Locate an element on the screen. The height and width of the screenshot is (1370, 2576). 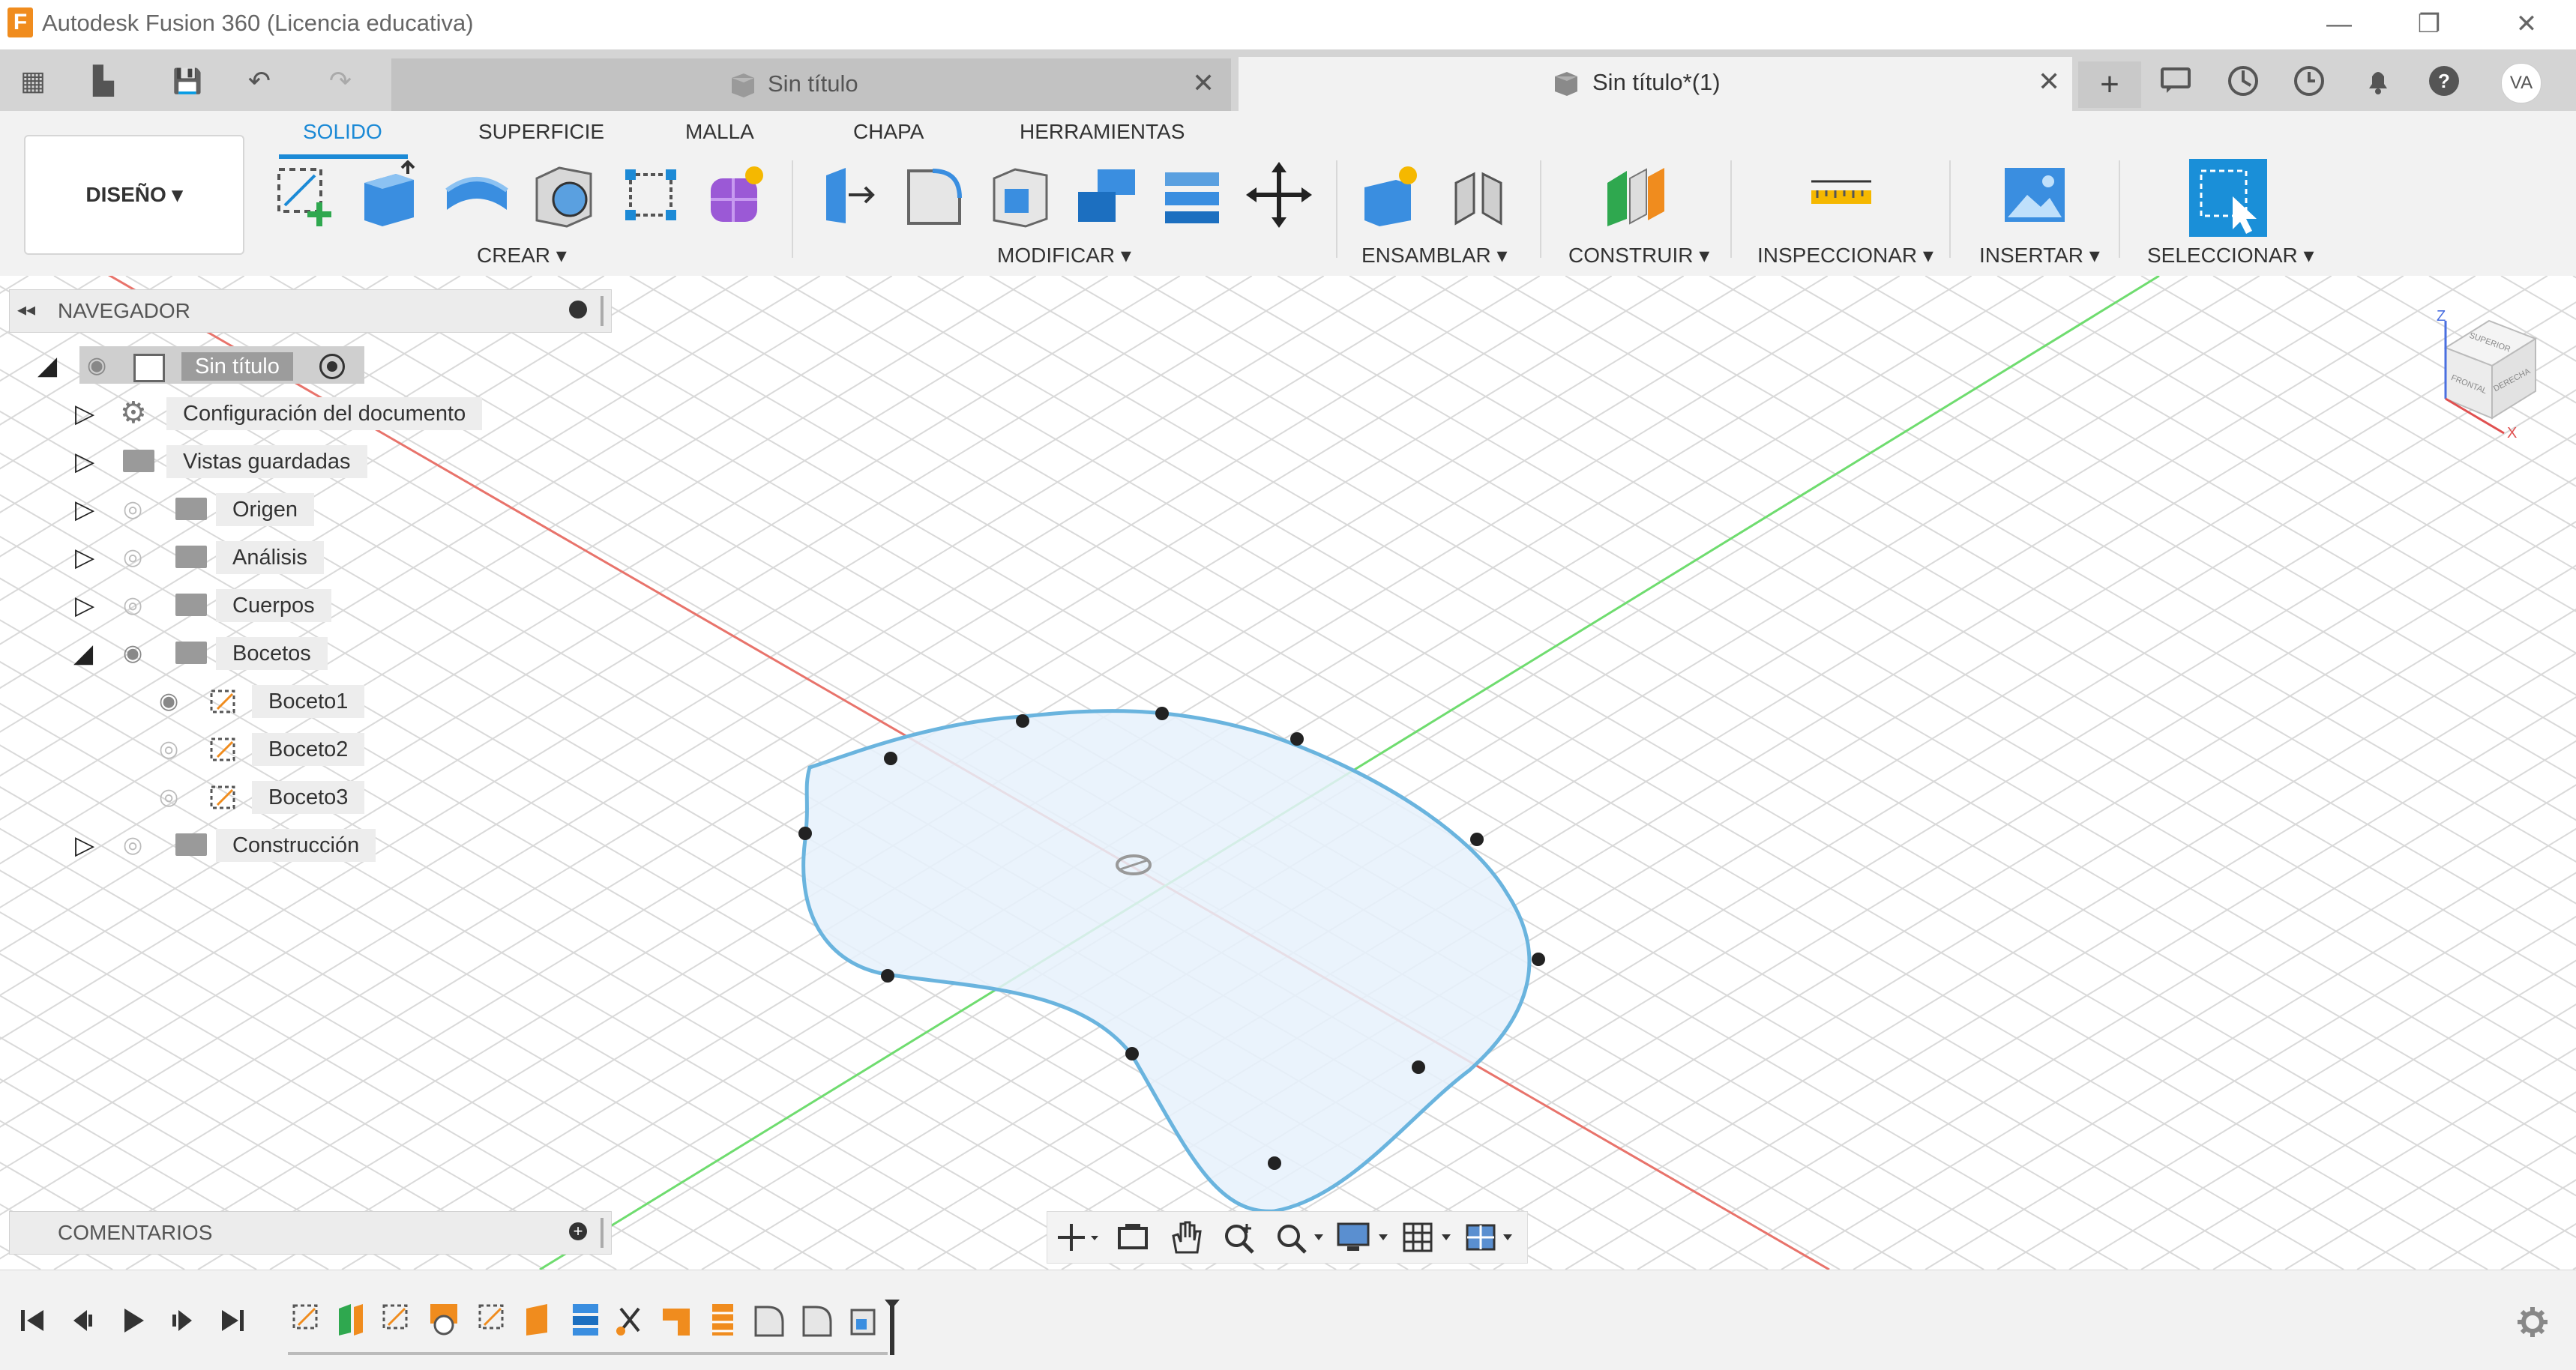
crear-group-menu: CREAR ▾ is located at coordinates (522, 256).